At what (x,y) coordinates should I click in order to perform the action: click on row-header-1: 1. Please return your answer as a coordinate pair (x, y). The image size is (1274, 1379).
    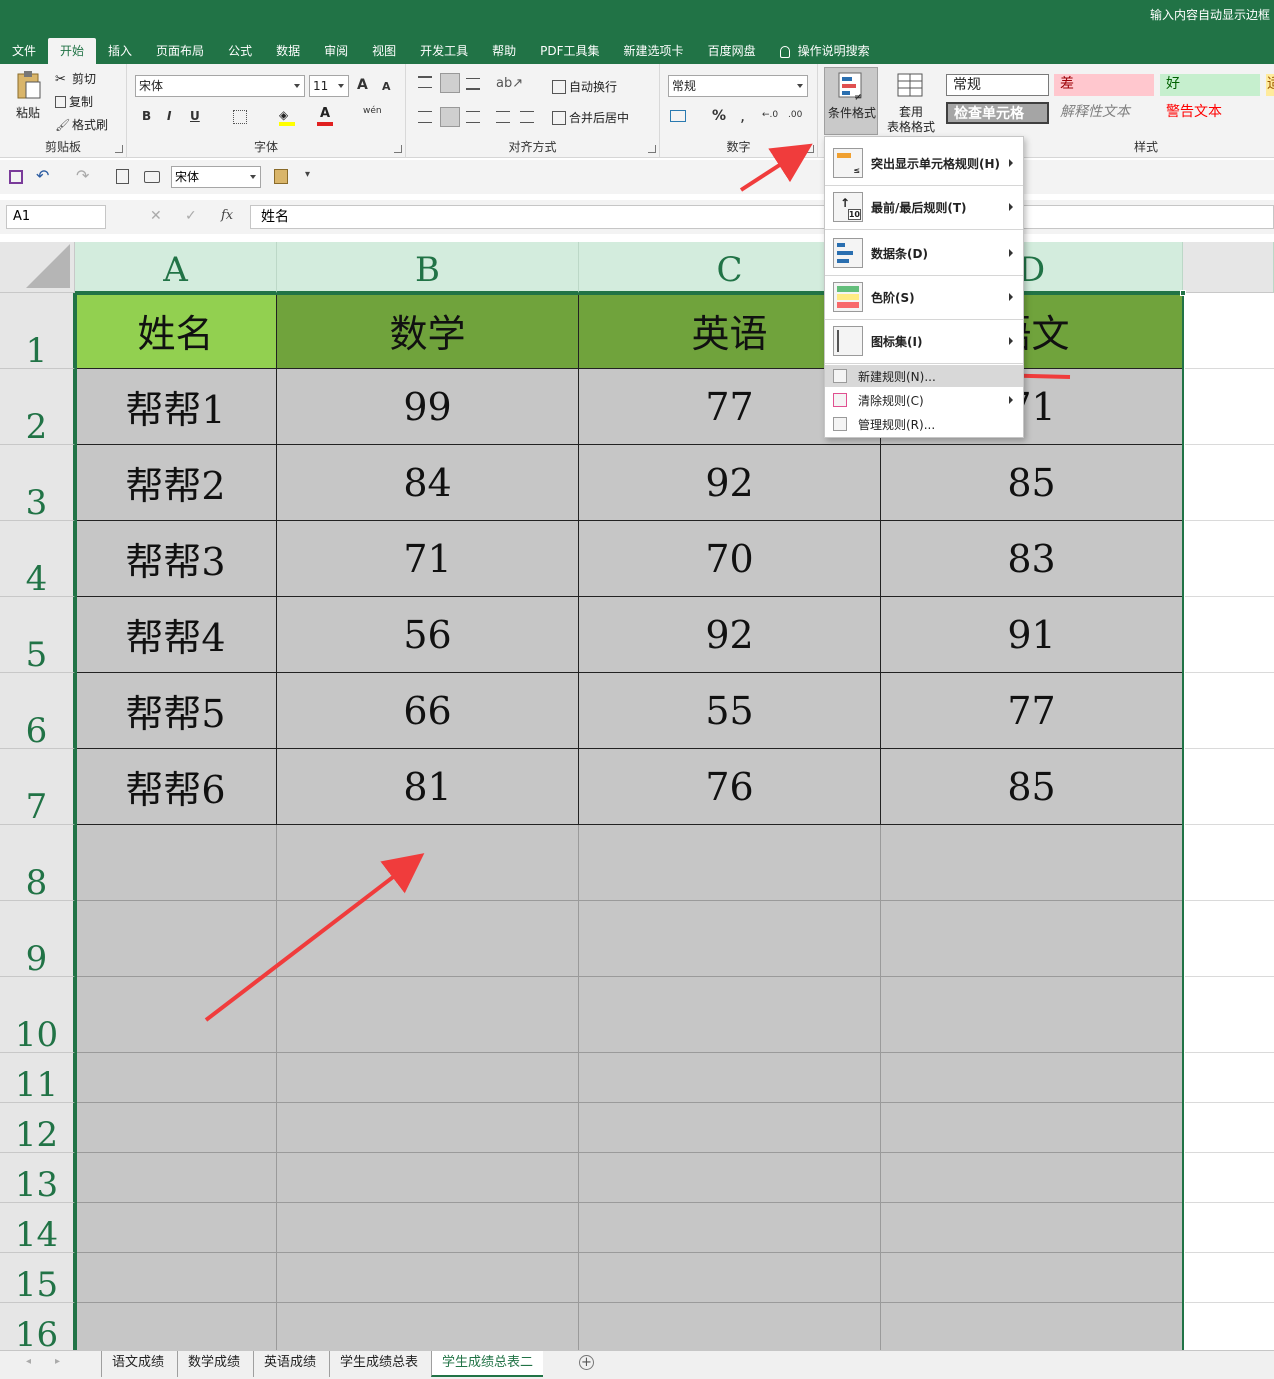
    Looking at the image, I should click on (37, 331).